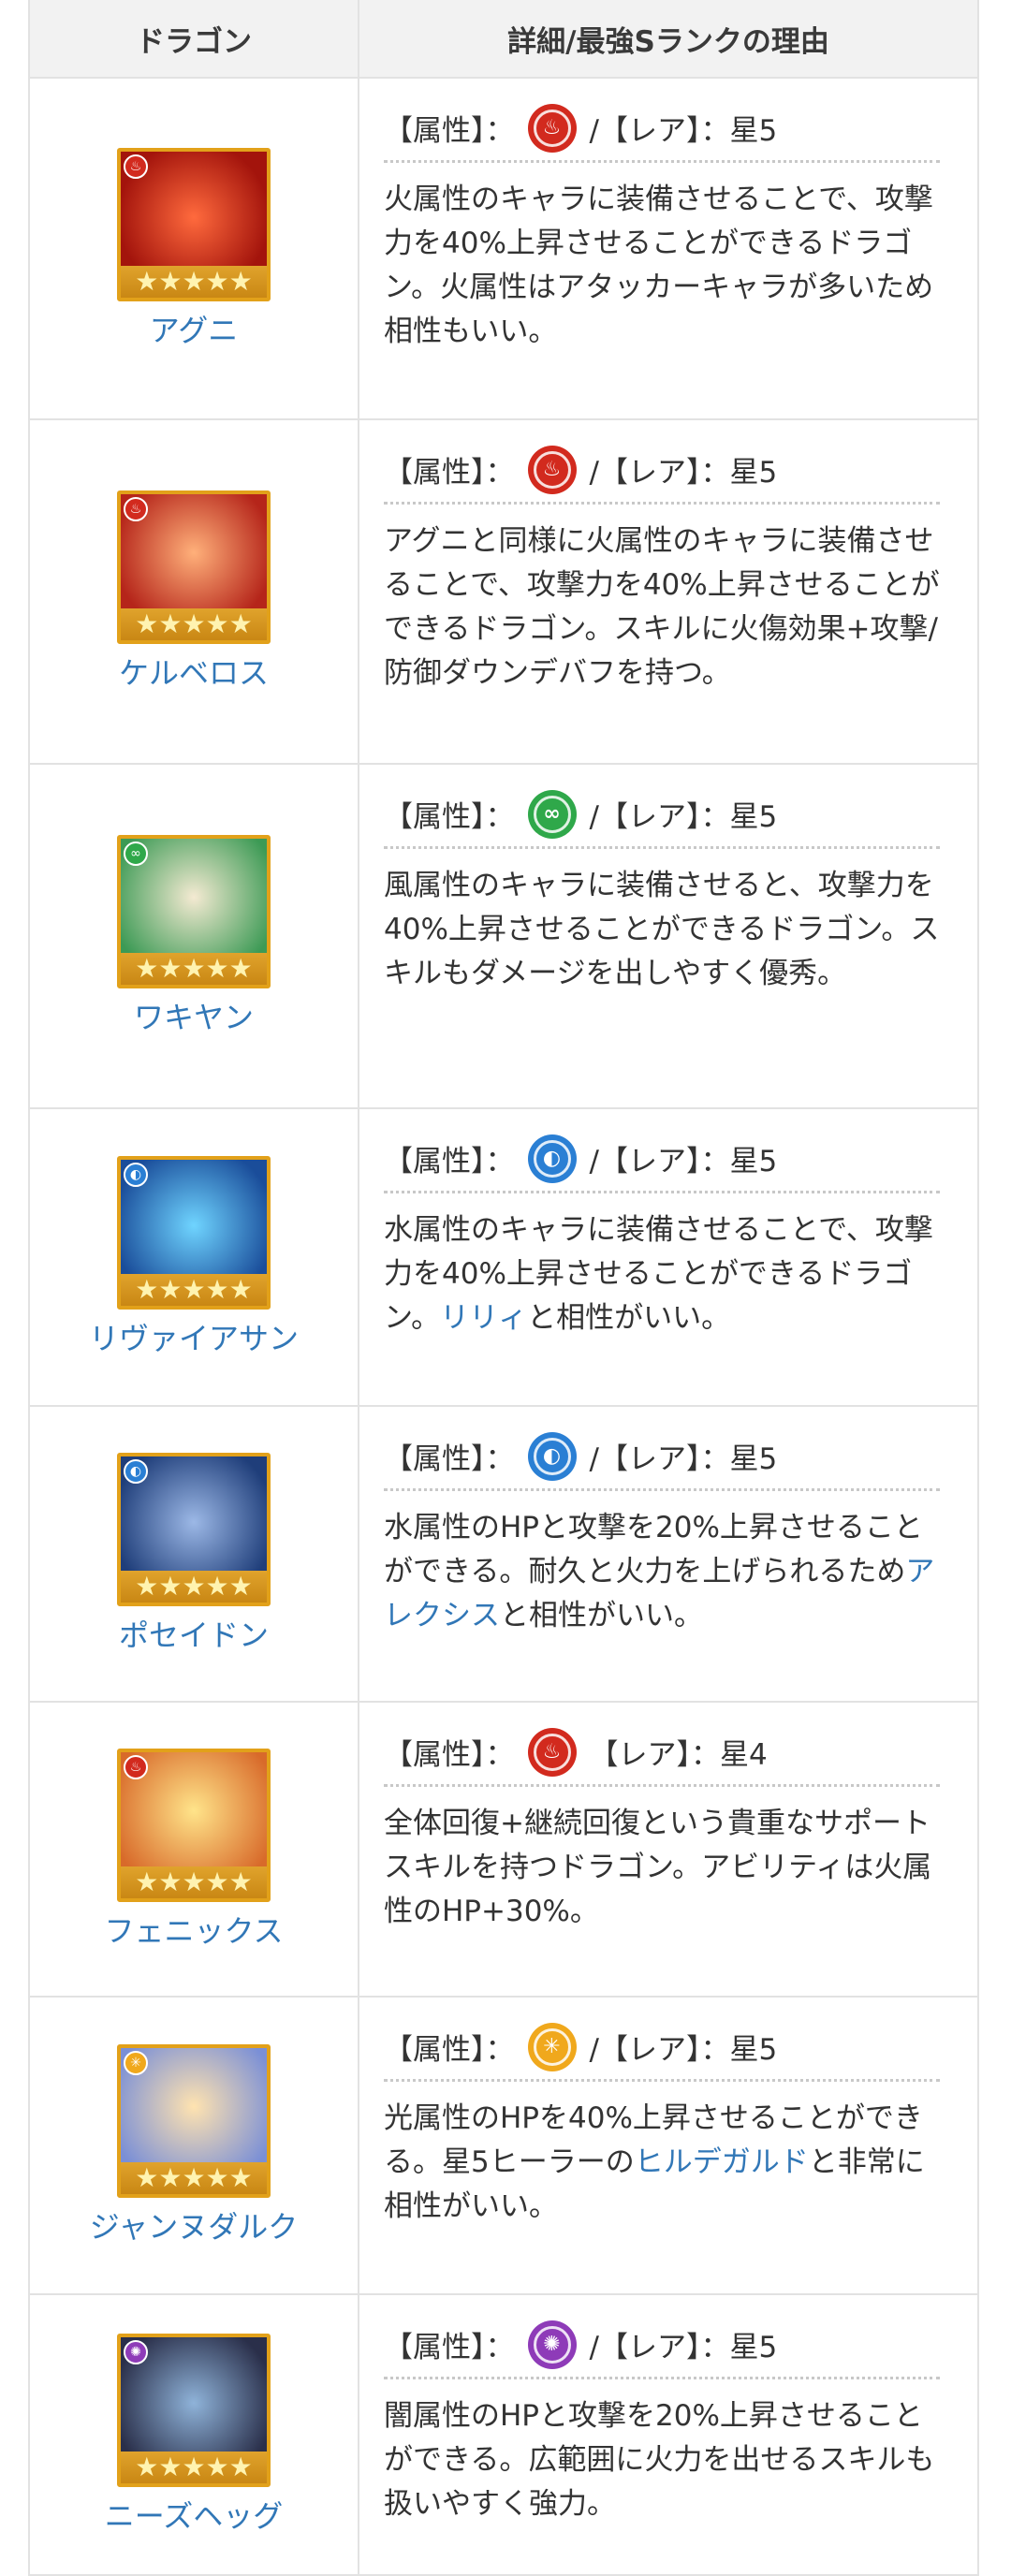 The width and height of the screenshot is (1011, 2576). I want to click on dragon-thumbnail: ∞ ★★★★★, so click(194, 911).